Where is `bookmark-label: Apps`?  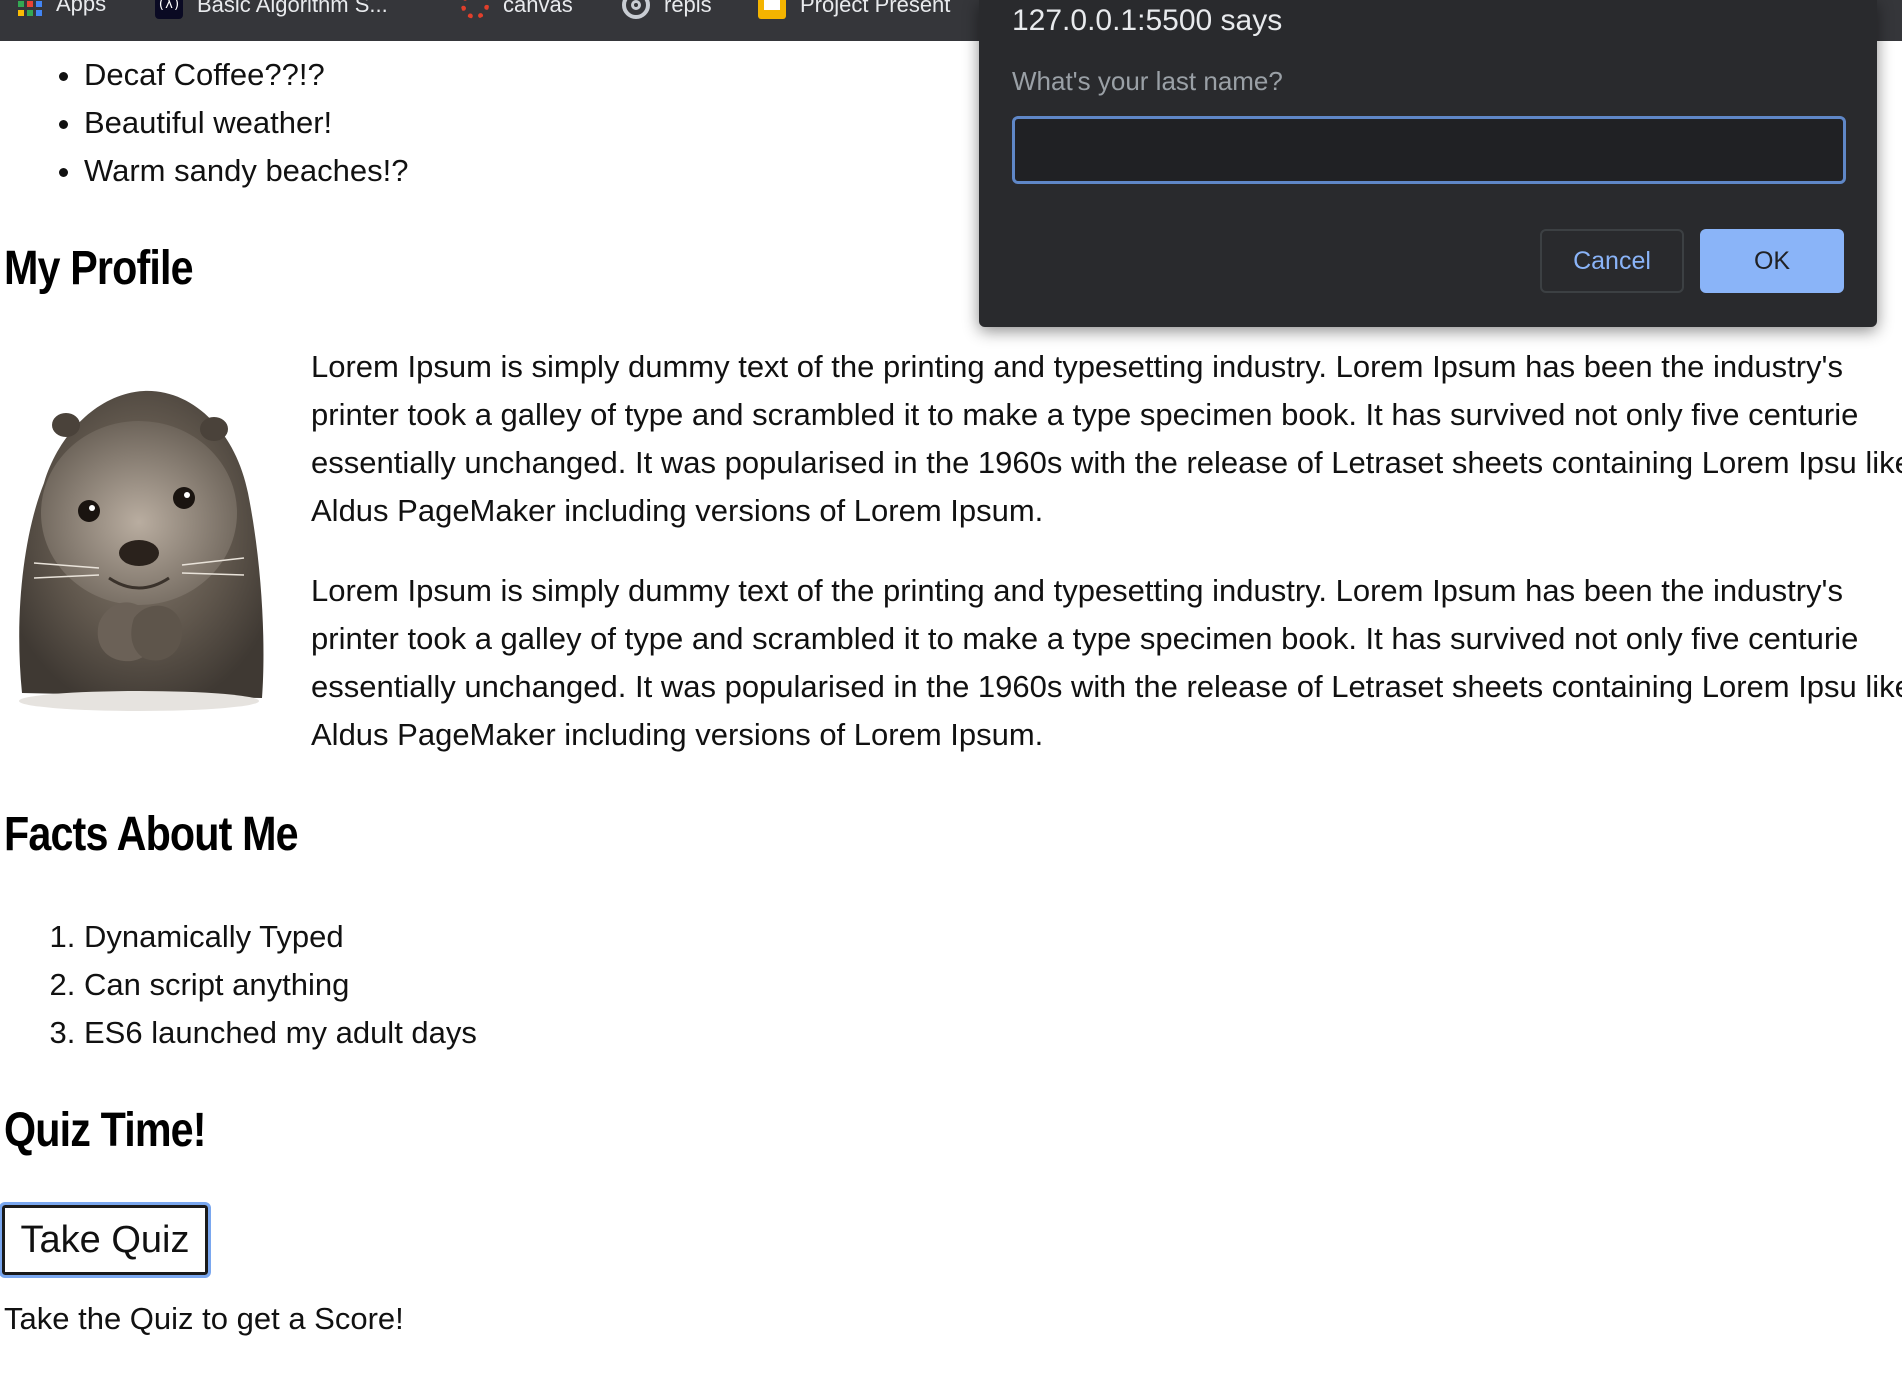
bookmark-label: Apps is located at coordinates (81, 8).